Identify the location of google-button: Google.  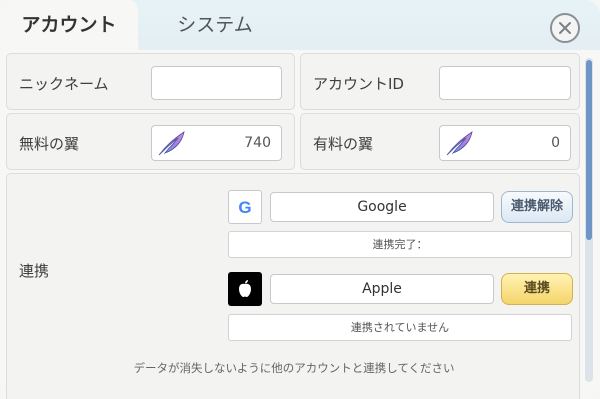
(382, 207).